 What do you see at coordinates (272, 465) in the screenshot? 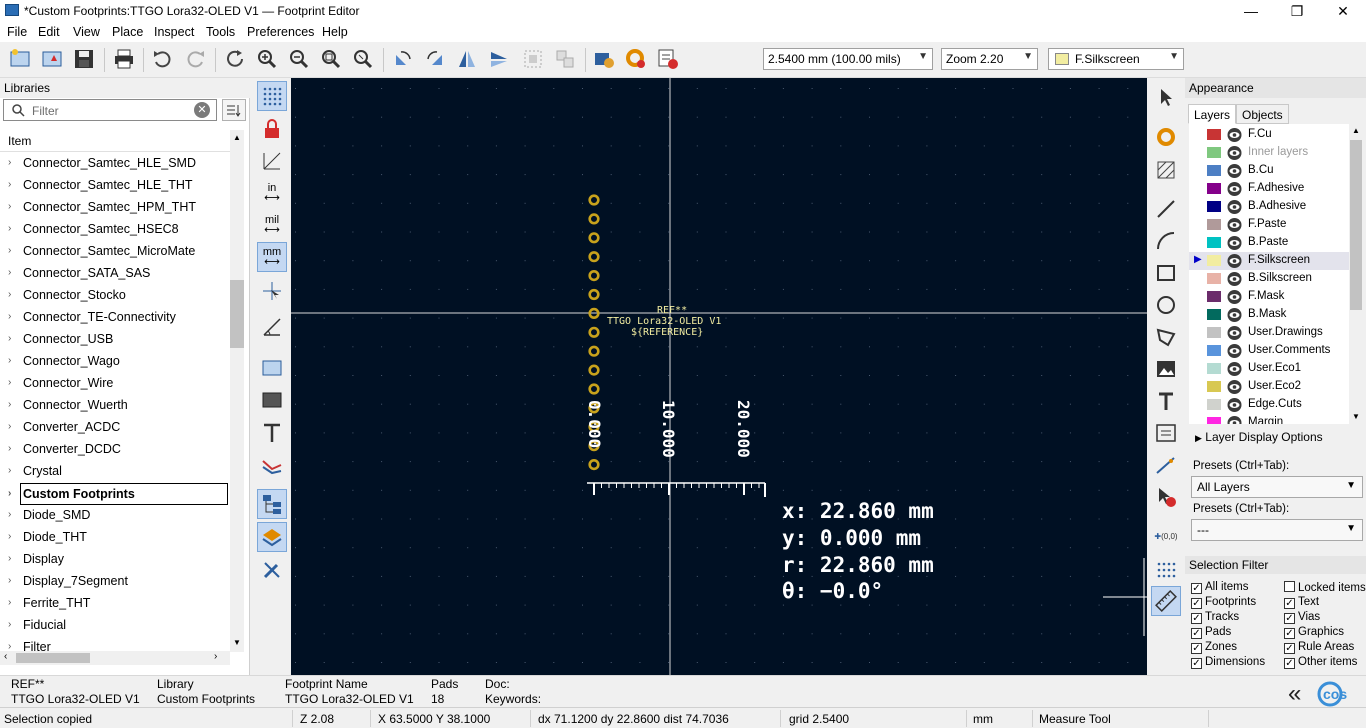
I see `highlight-tracks-icon` at bounding box center [272, 465].